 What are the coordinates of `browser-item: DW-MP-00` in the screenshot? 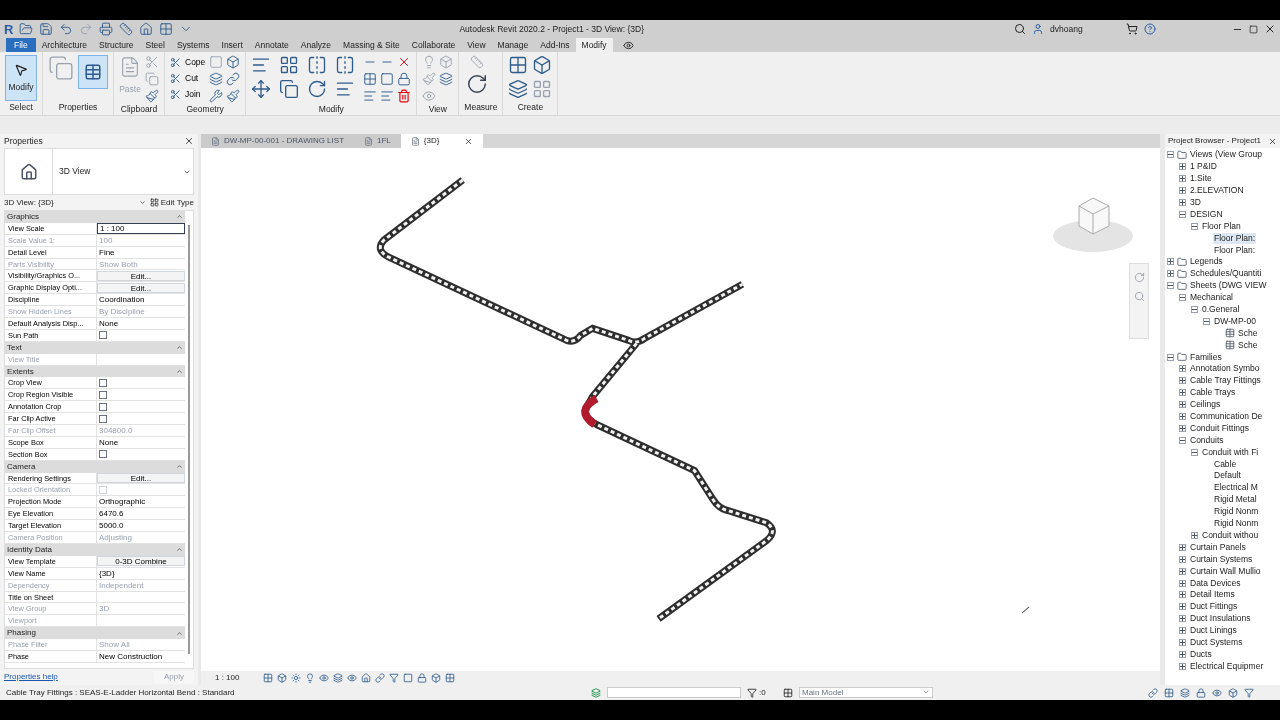 It's located at (1235, 321).